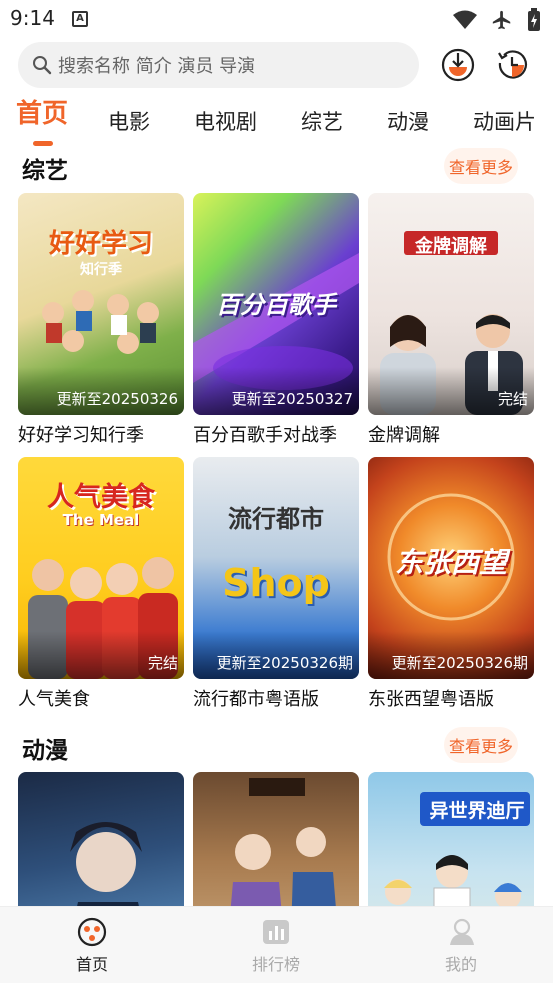 This screenshot has height=983, width=553. I want to click on battery-icon, so click(534, 19).